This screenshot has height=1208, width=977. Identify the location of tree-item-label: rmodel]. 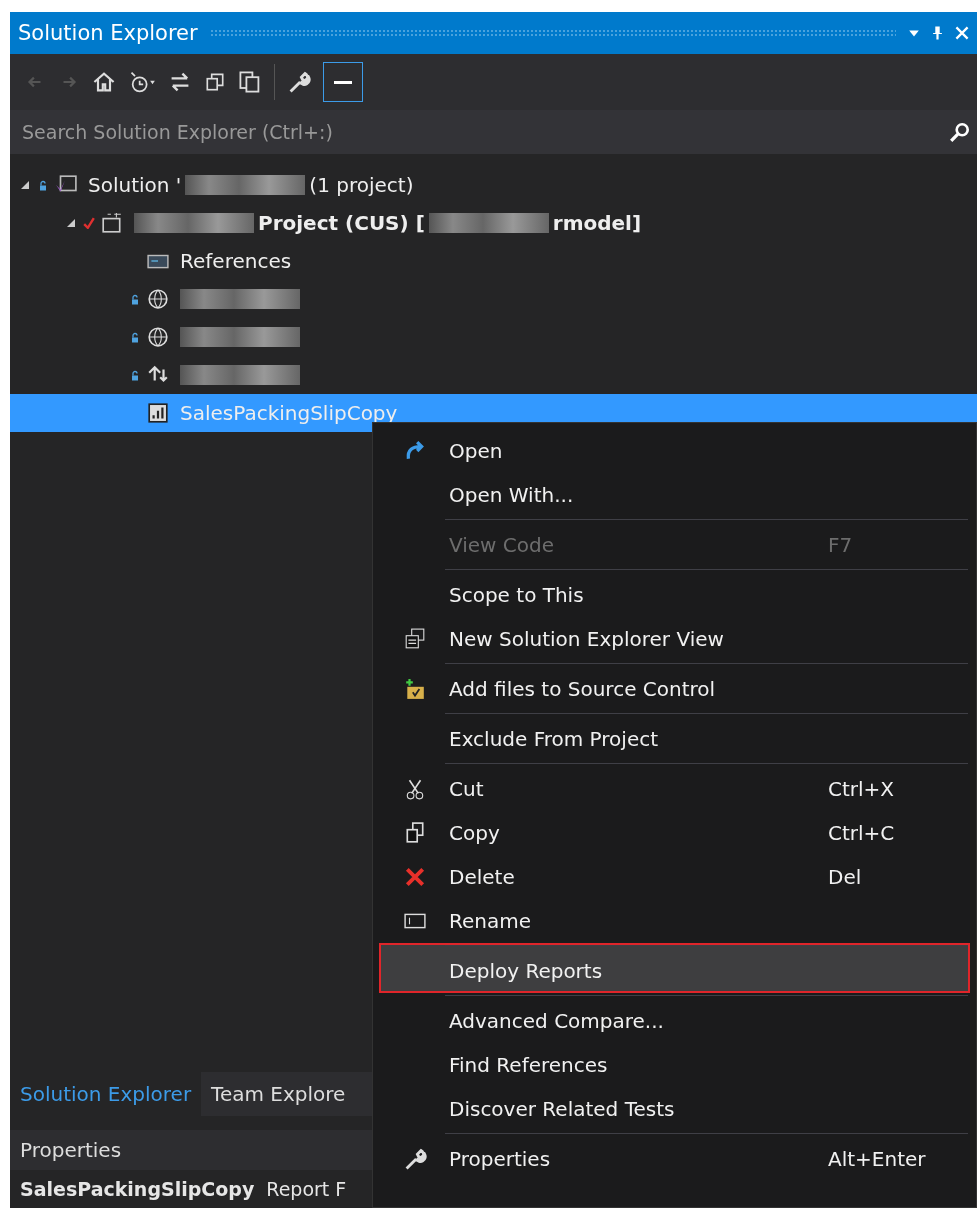
(597, 223).